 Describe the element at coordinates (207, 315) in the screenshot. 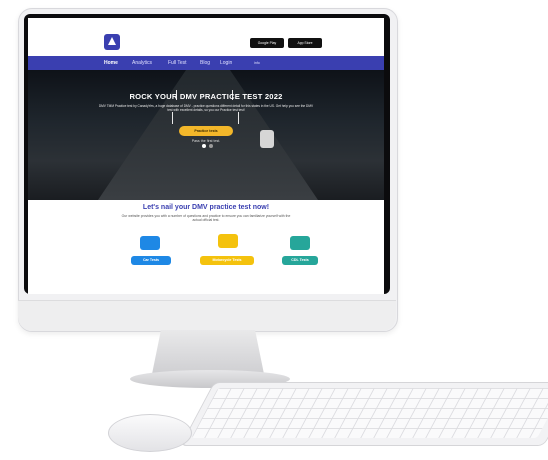

I see `monitor-chin` at that location.